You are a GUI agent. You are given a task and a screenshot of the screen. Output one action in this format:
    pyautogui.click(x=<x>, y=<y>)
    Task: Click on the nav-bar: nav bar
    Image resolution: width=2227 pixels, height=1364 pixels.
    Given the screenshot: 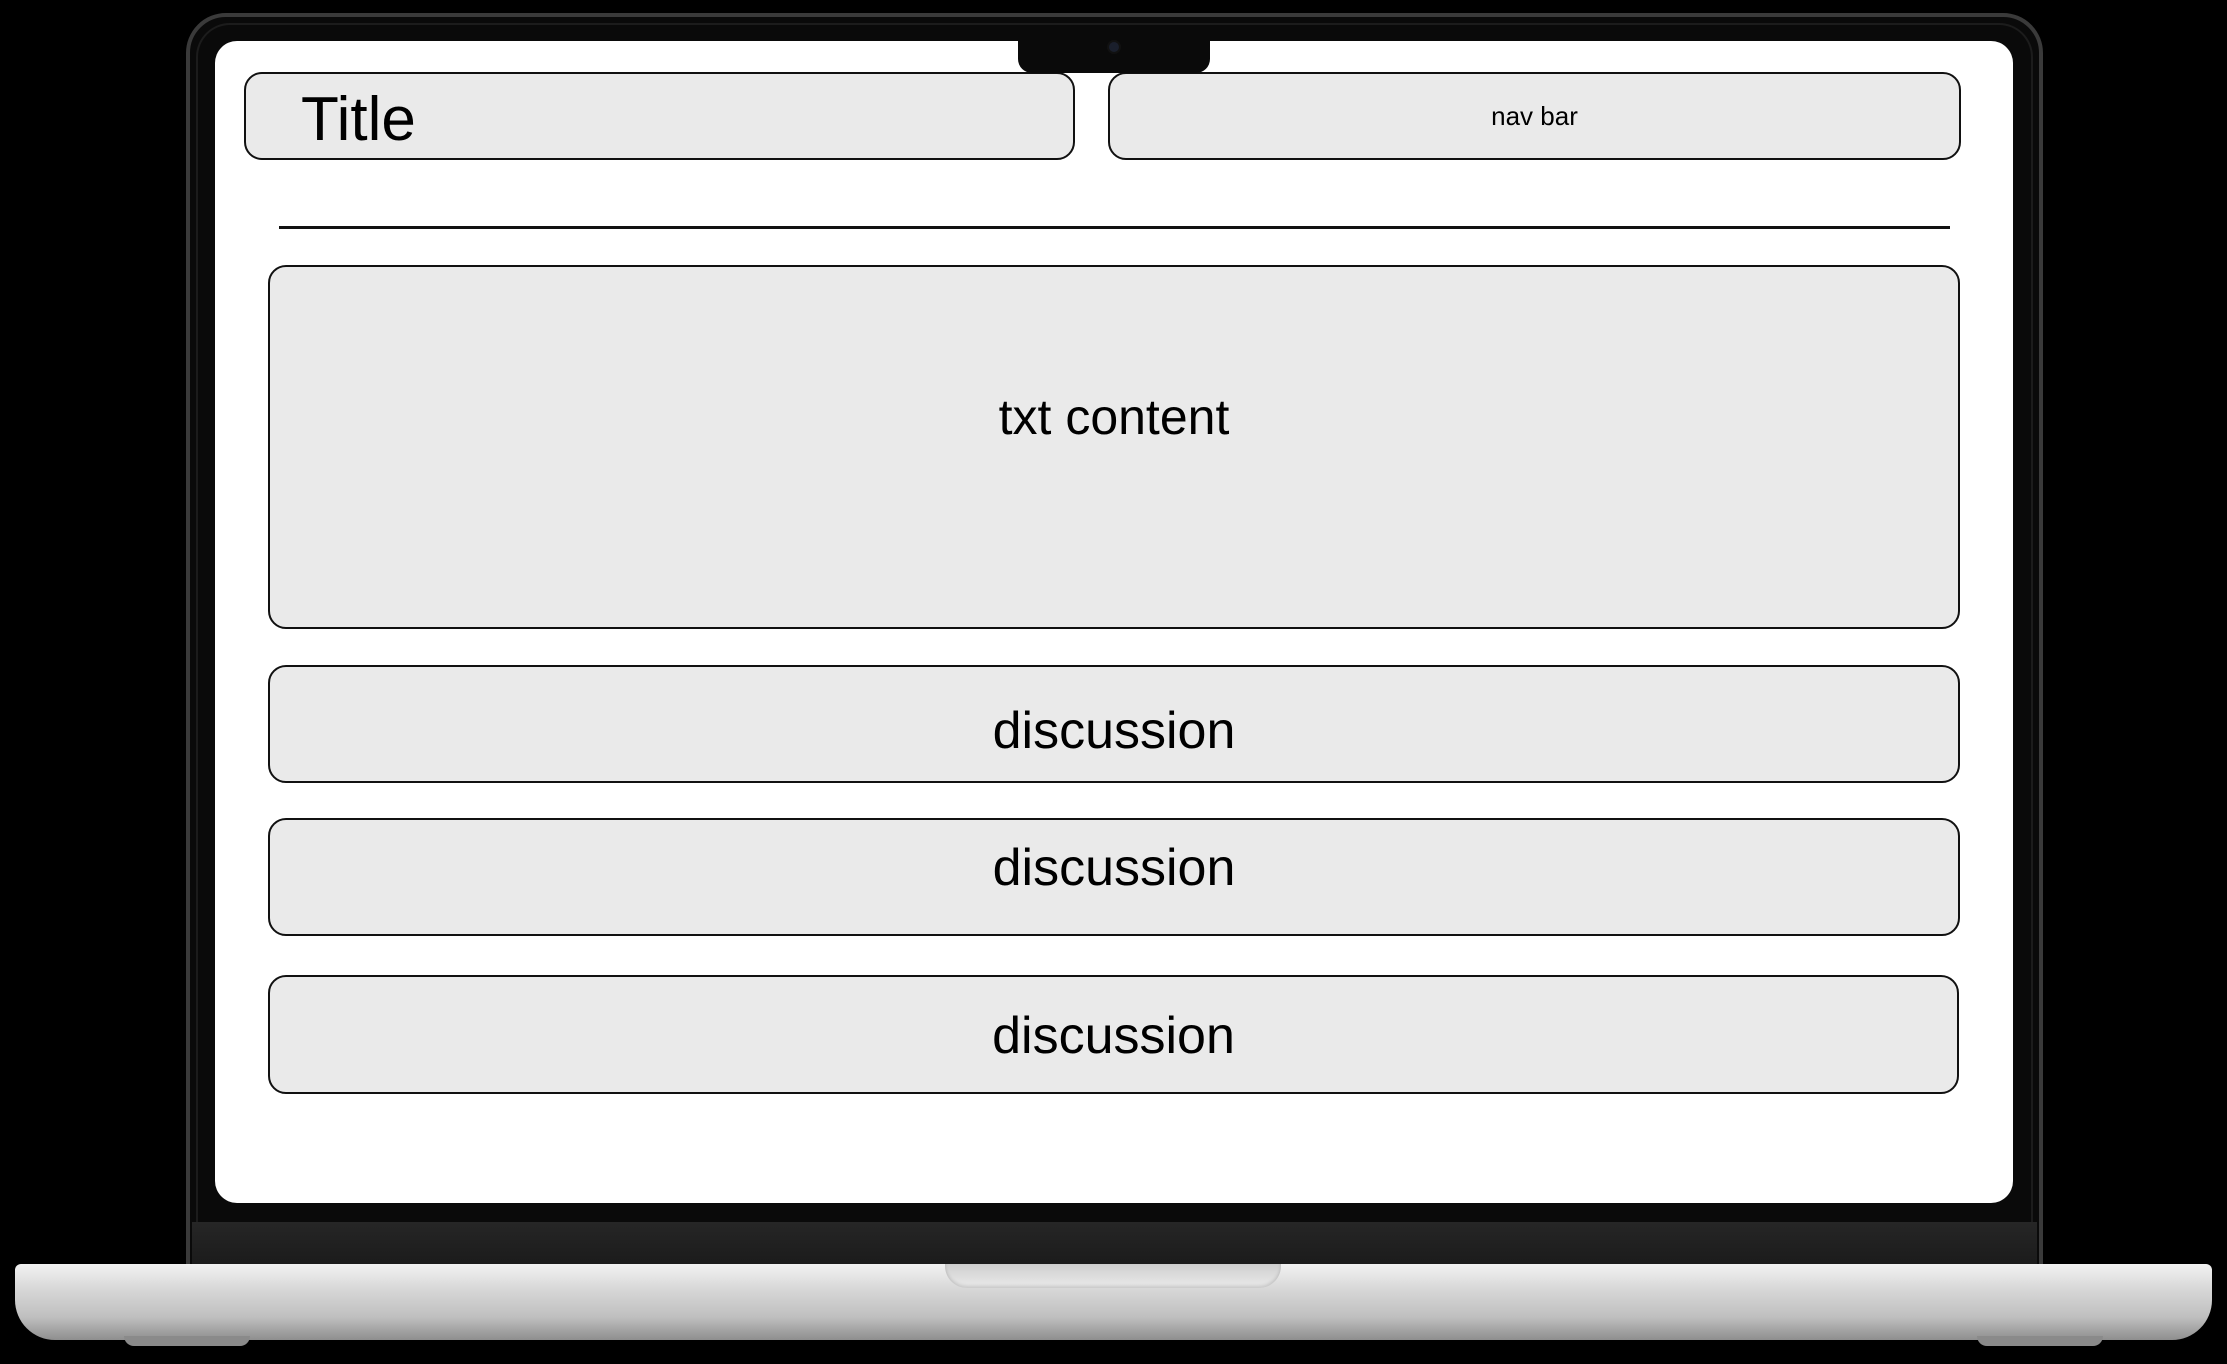 What is the action you would take?
    pyautogui.click(x=1534, y=116)
    